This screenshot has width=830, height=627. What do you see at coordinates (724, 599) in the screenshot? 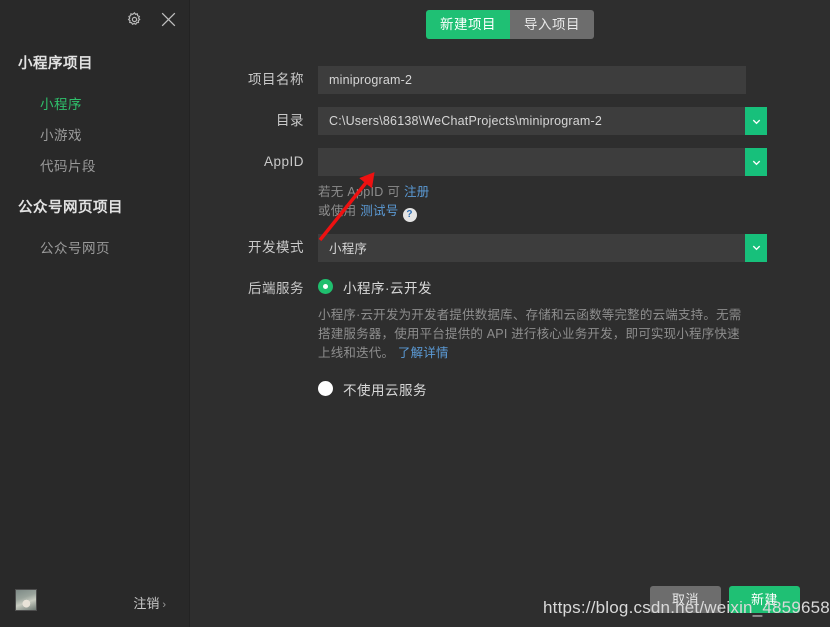
I see `form-actions: 取消 新建` at bounding box center [724, 599].